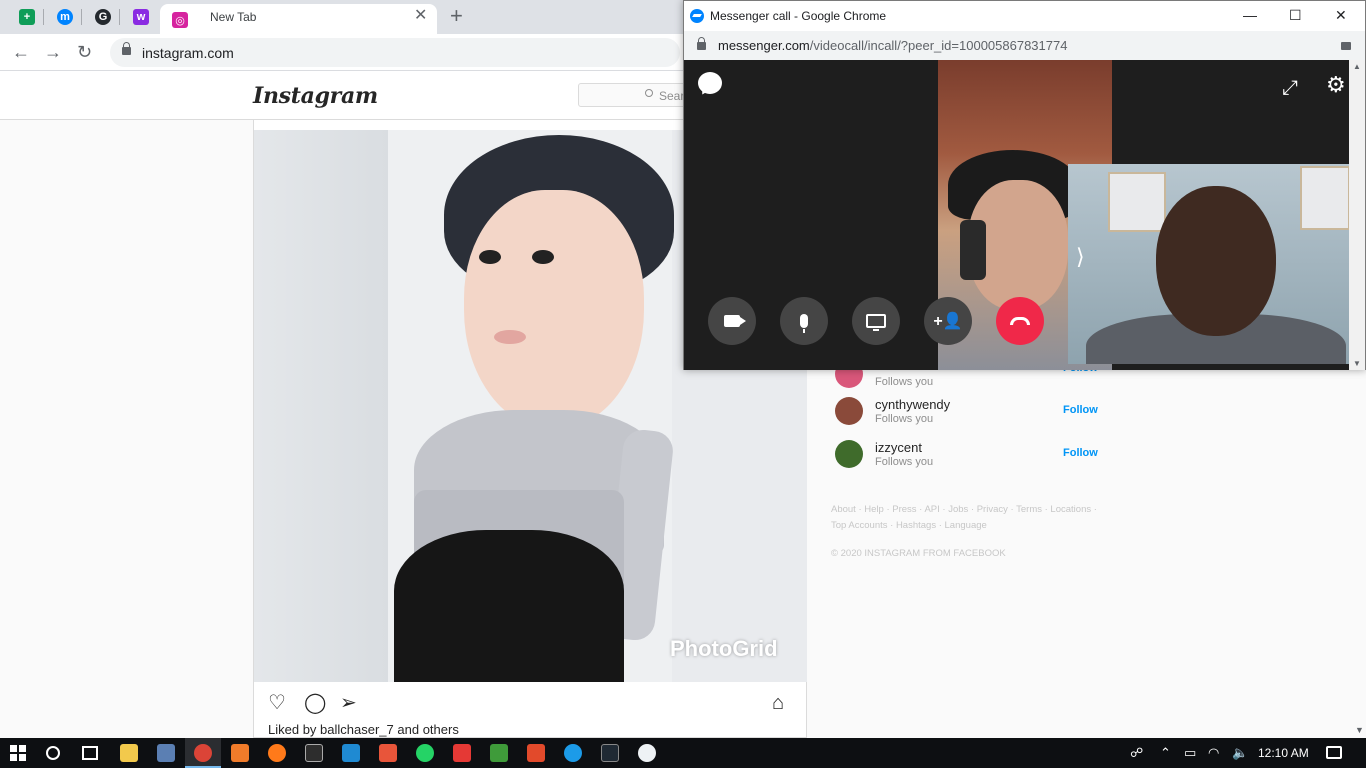 The height and width of the screenshot is (768, 1366). Describe the element at coordinates (203, 753) in the screenshot. I see `chrome-icon` at that location.